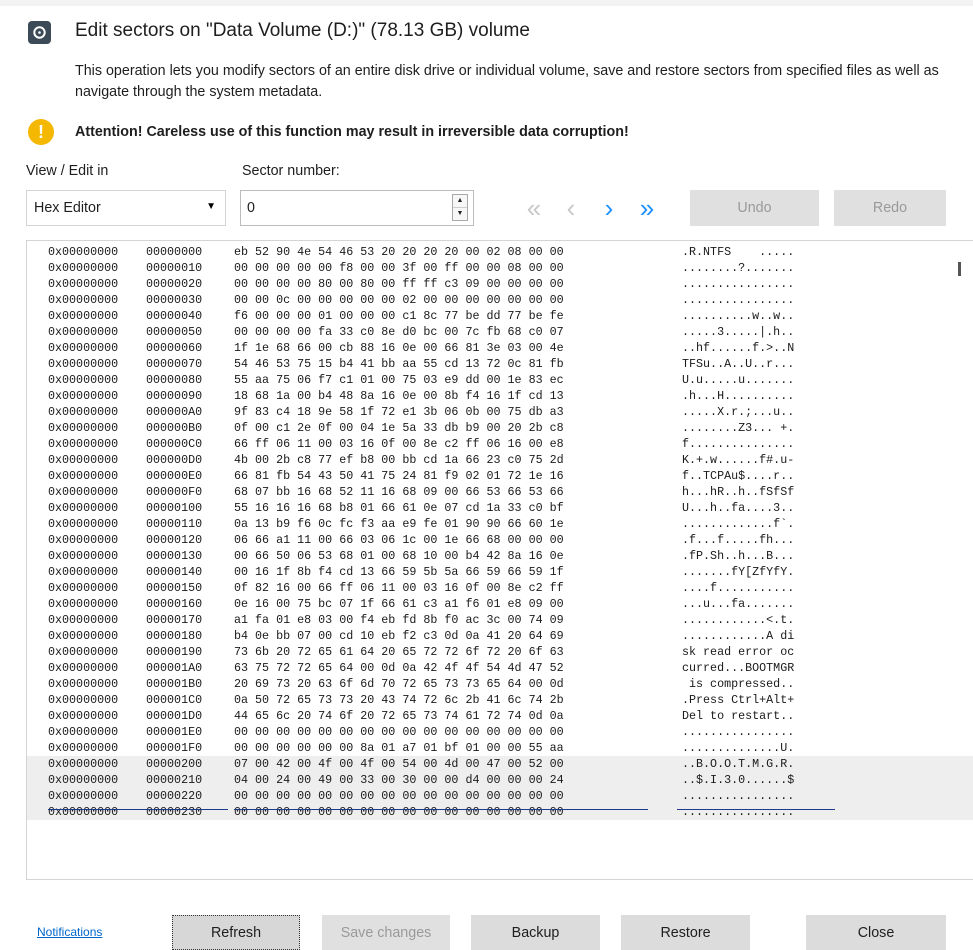 Image resolution: width=973 pixels, height=950 pixels. I want to click on notifications-link: Notifications, so click(69, 932).